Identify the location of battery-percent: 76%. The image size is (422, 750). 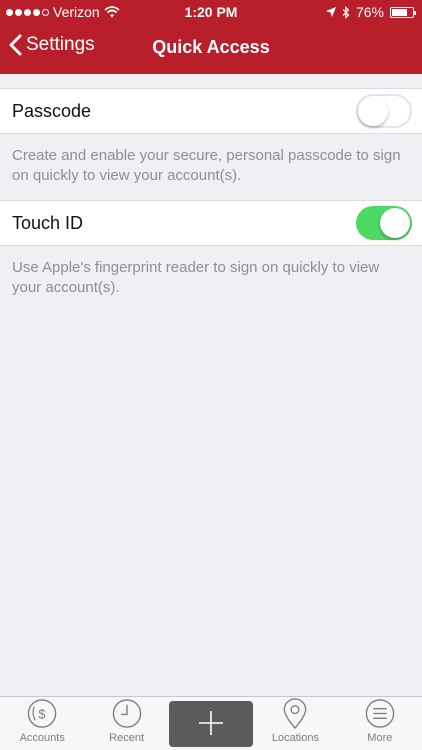
(369, 12).